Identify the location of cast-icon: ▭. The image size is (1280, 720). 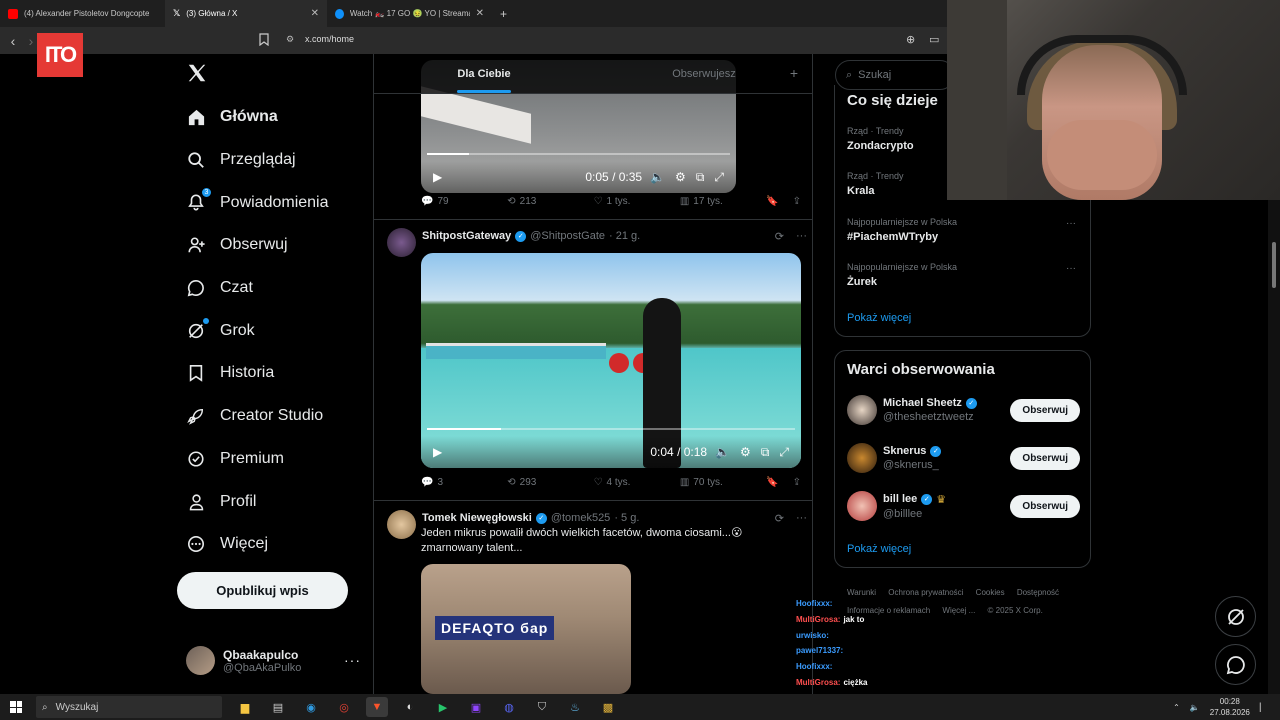
(934, 39).